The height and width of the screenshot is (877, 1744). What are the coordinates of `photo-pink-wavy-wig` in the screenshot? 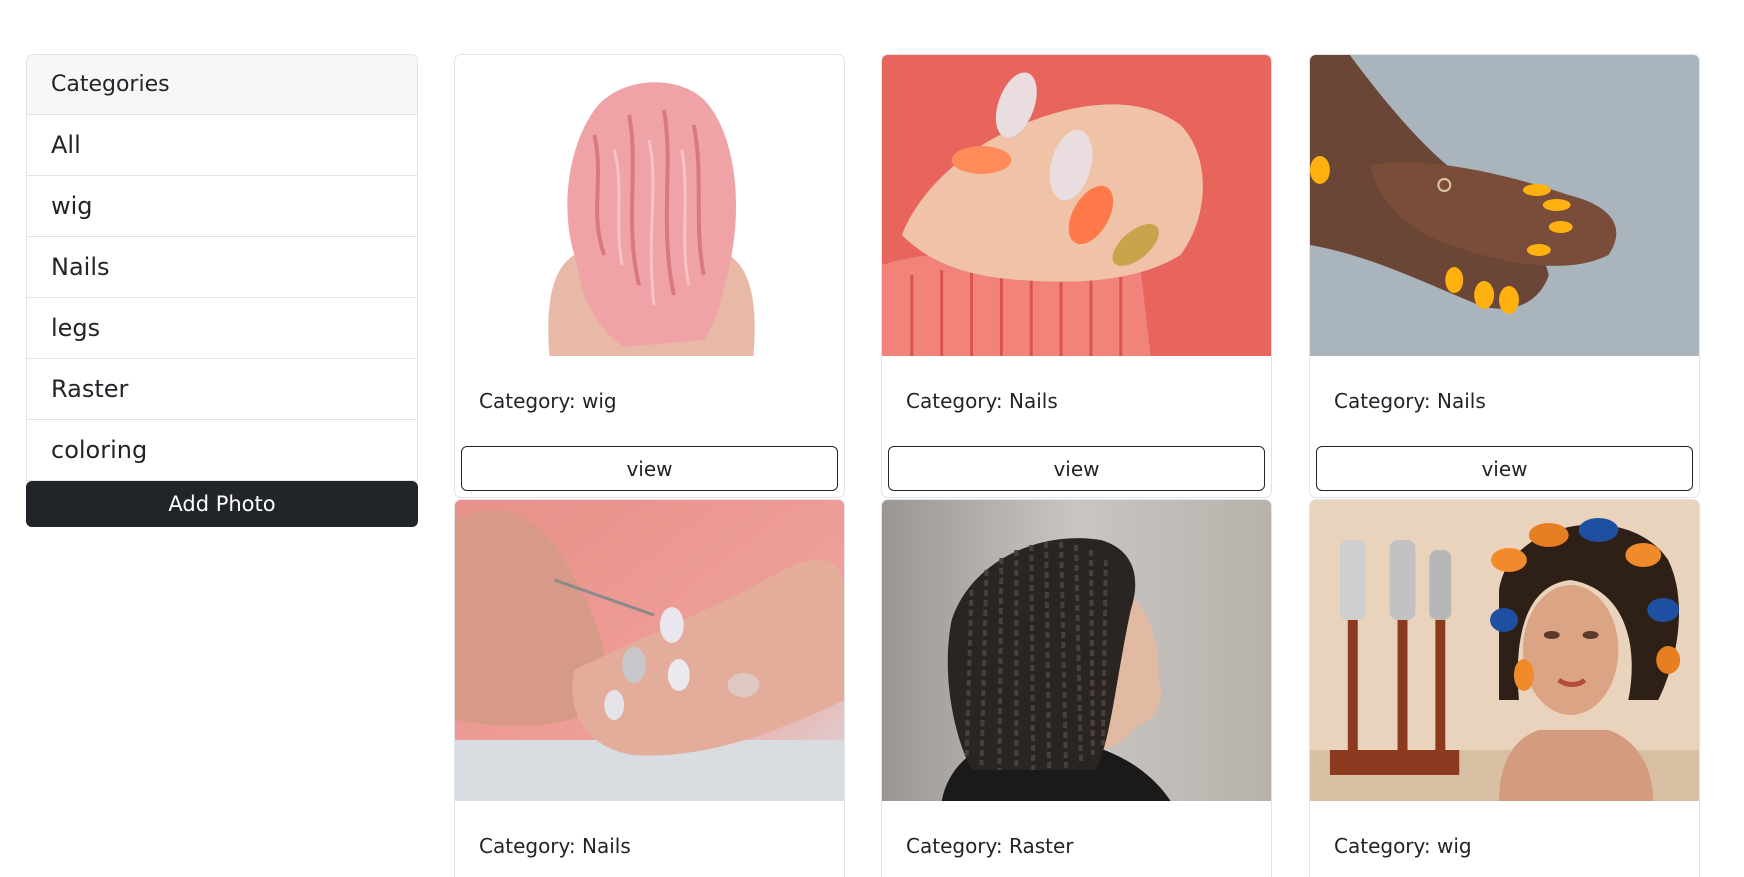 It's located at (649, 205).